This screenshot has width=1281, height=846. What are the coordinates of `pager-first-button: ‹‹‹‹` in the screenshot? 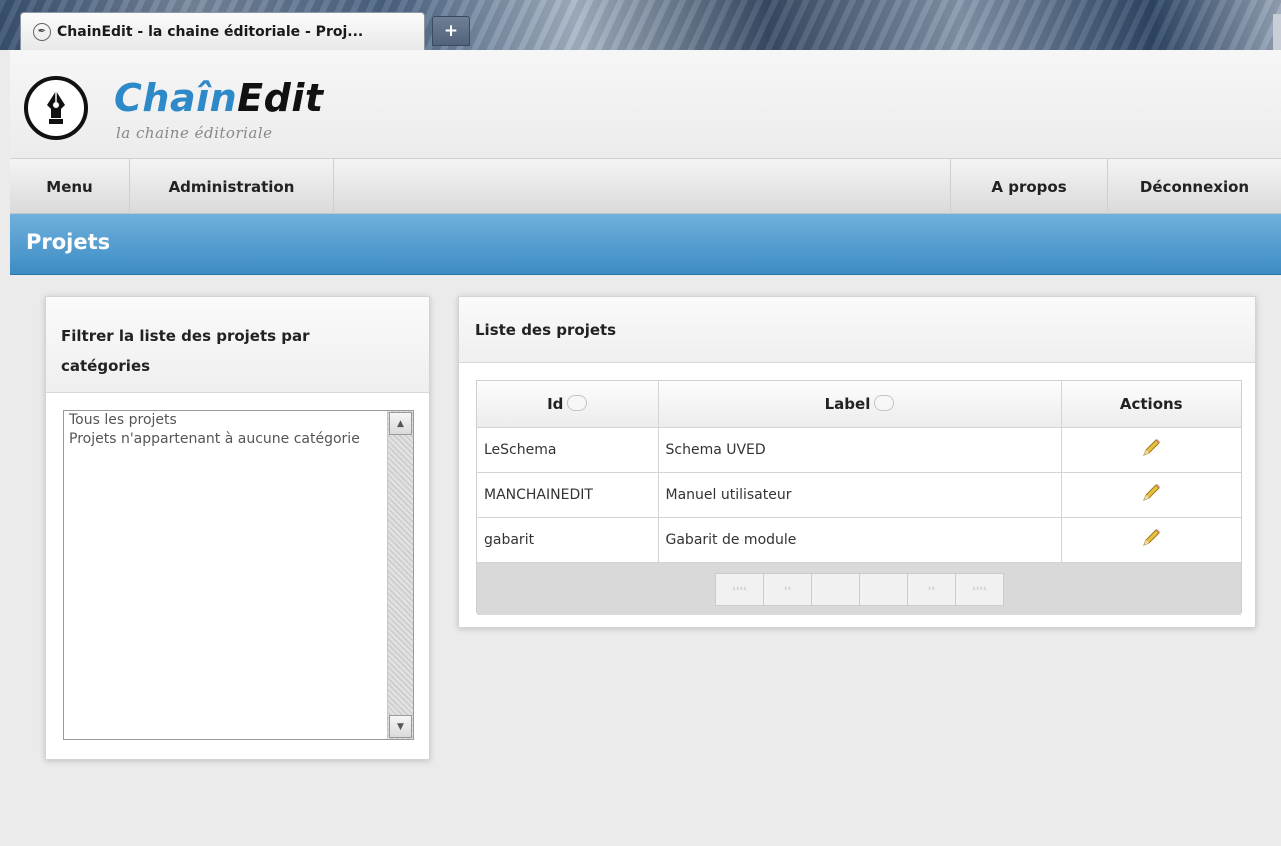 It's located at (739, 589).